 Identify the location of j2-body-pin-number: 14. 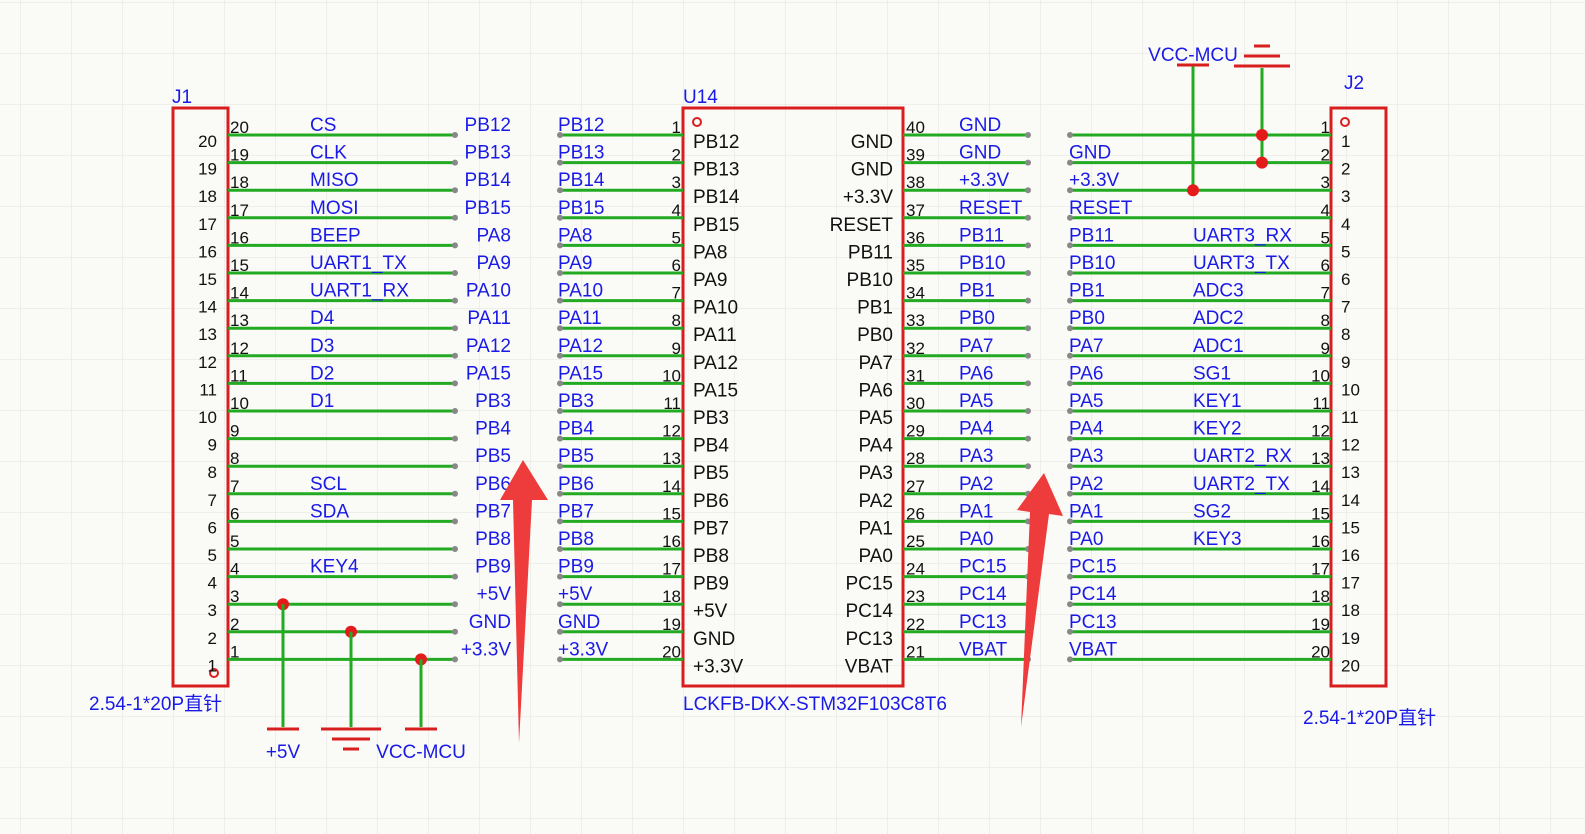
(1350, 500).